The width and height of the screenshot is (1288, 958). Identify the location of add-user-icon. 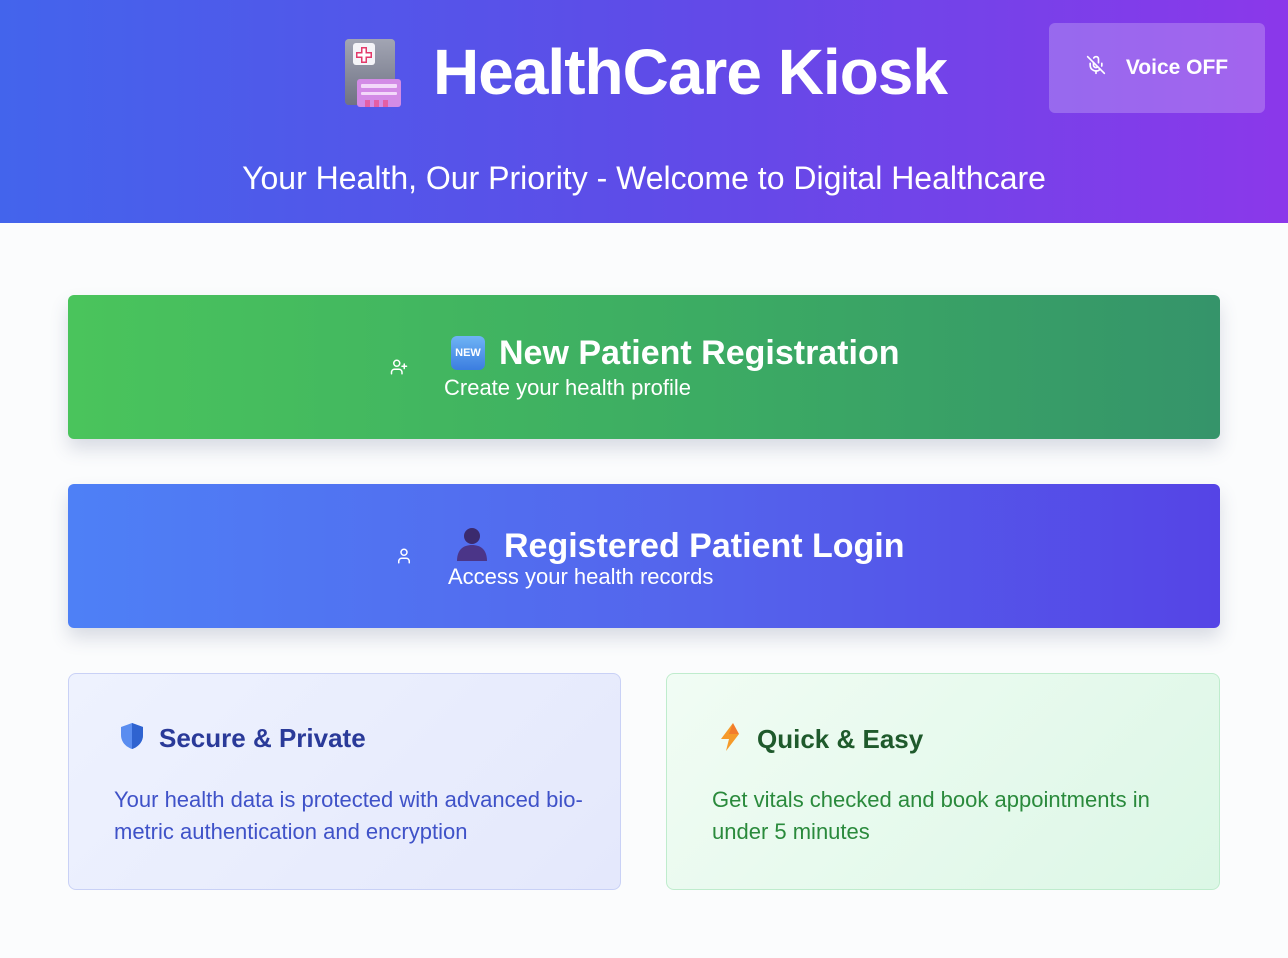
(399, 367).